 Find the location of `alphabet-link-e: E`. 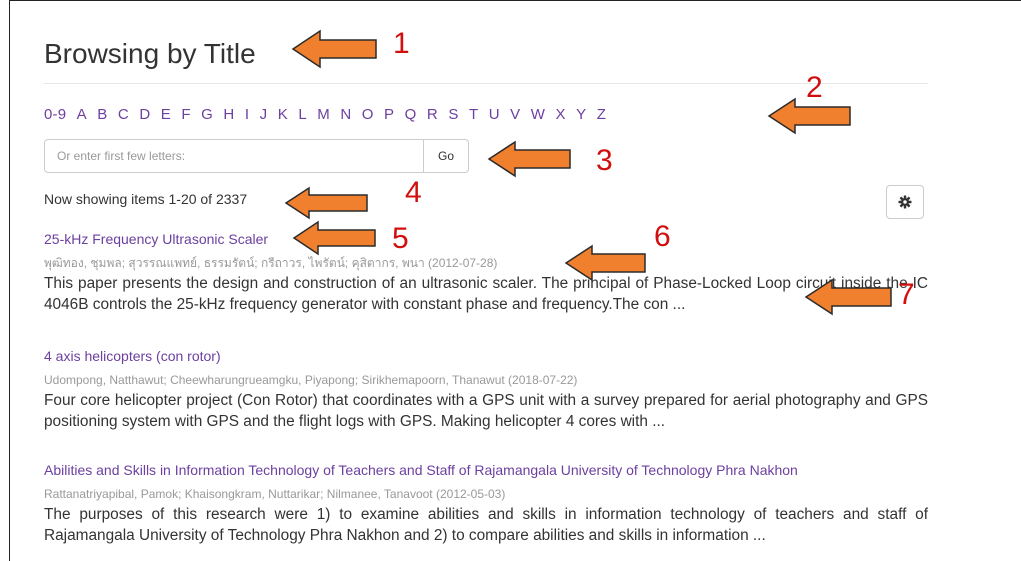

alphabet-link-e: E is located at coordinates (166, 116).